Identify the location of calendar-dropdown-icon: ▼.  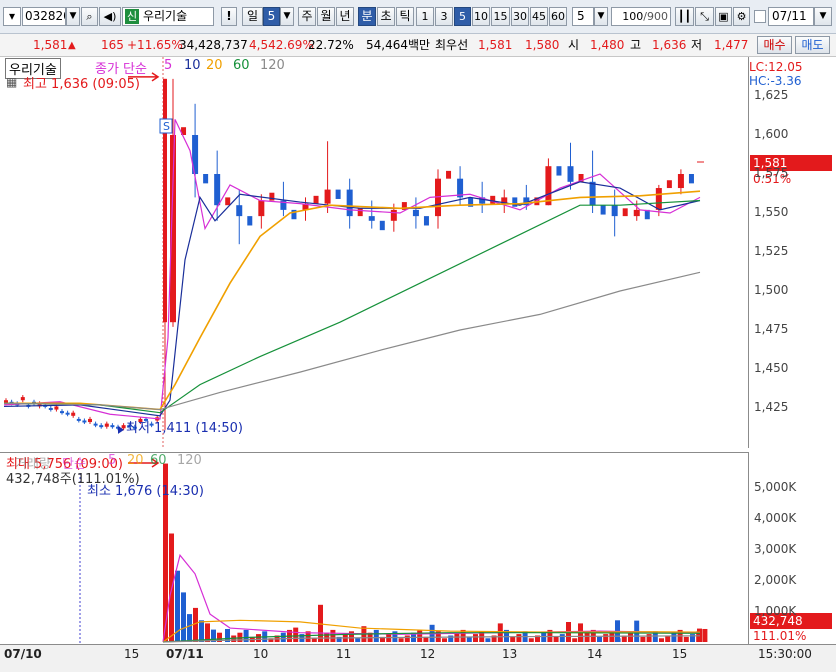
(823, 16).